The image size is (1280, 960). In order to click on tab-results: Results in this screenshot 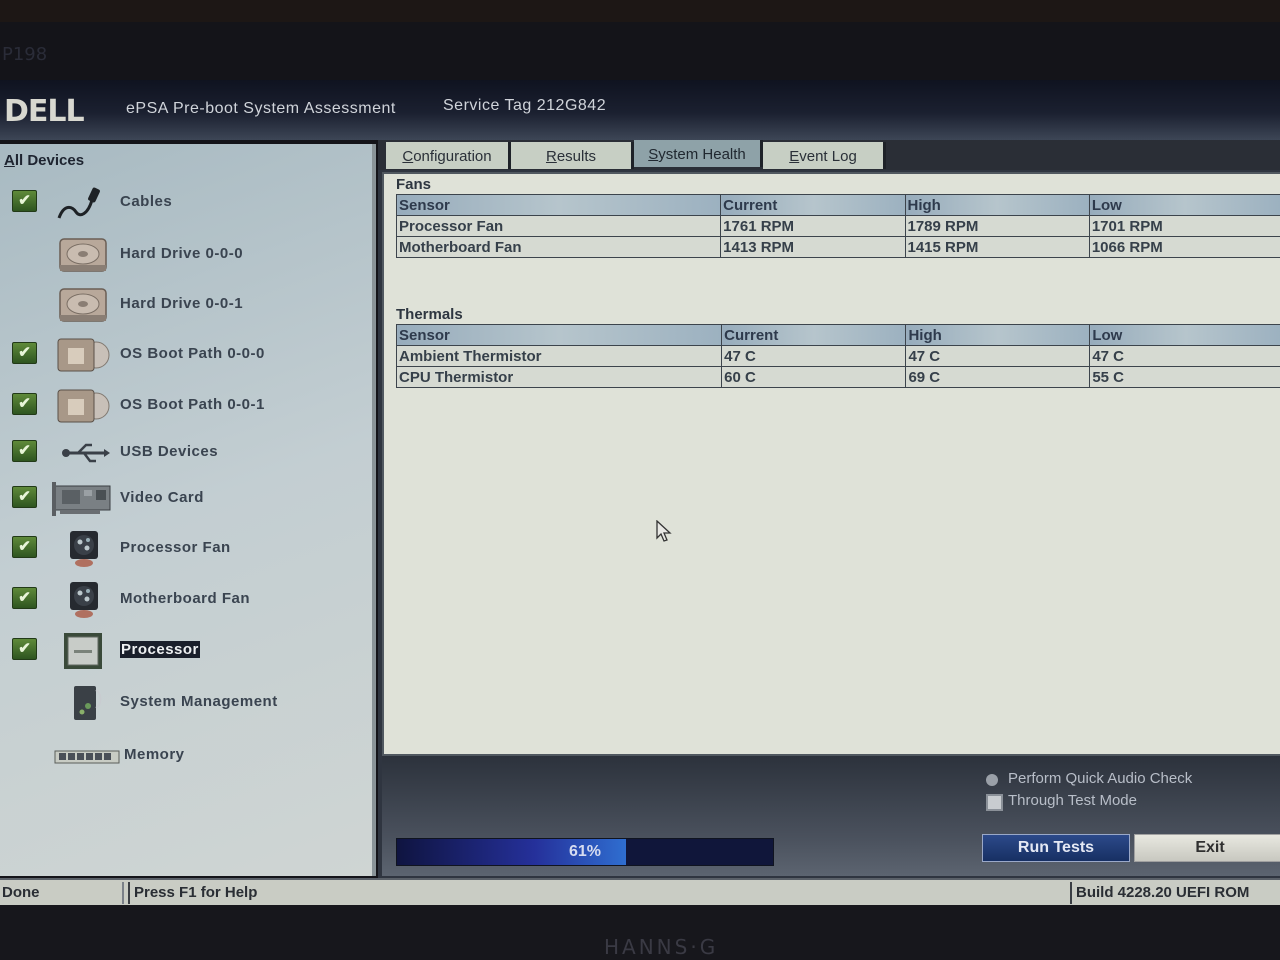, I will do `click(572, 155)`.